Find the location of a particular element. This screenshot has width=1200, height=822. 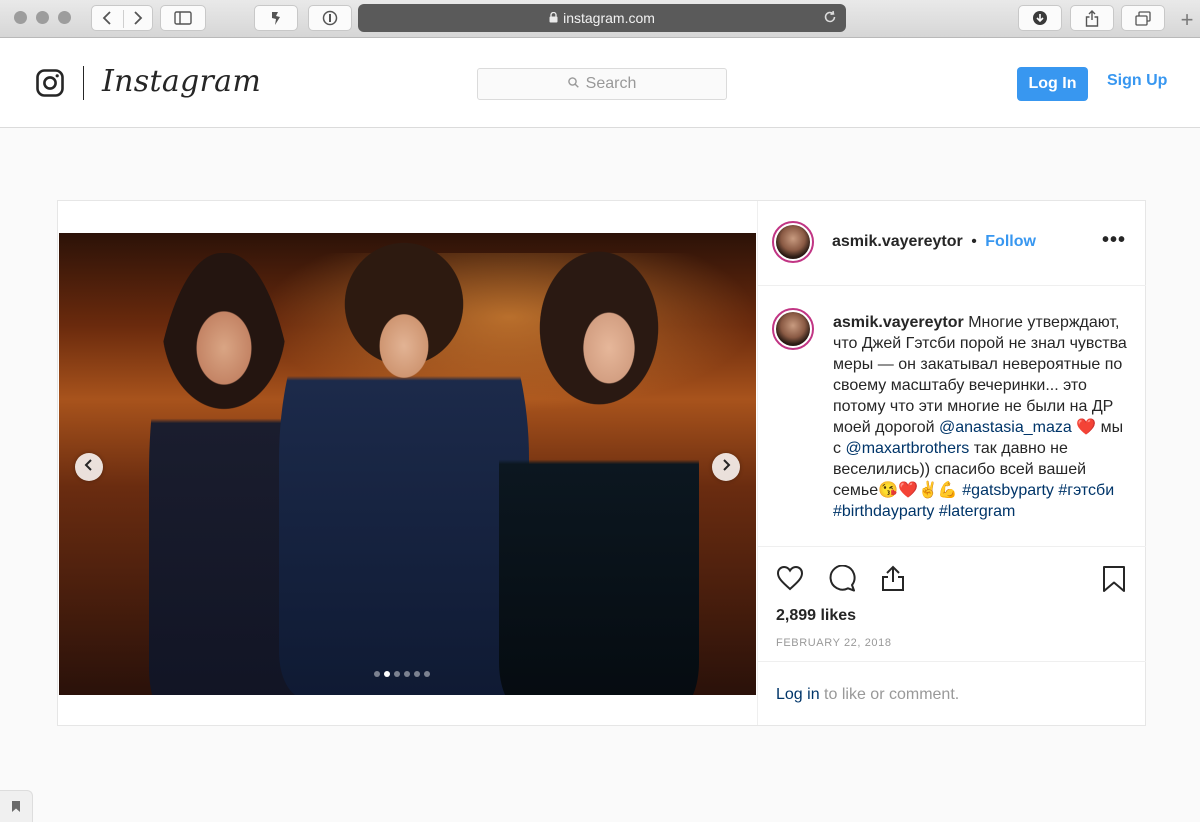

minimize-window-icon is located at coordinates (42, 17).